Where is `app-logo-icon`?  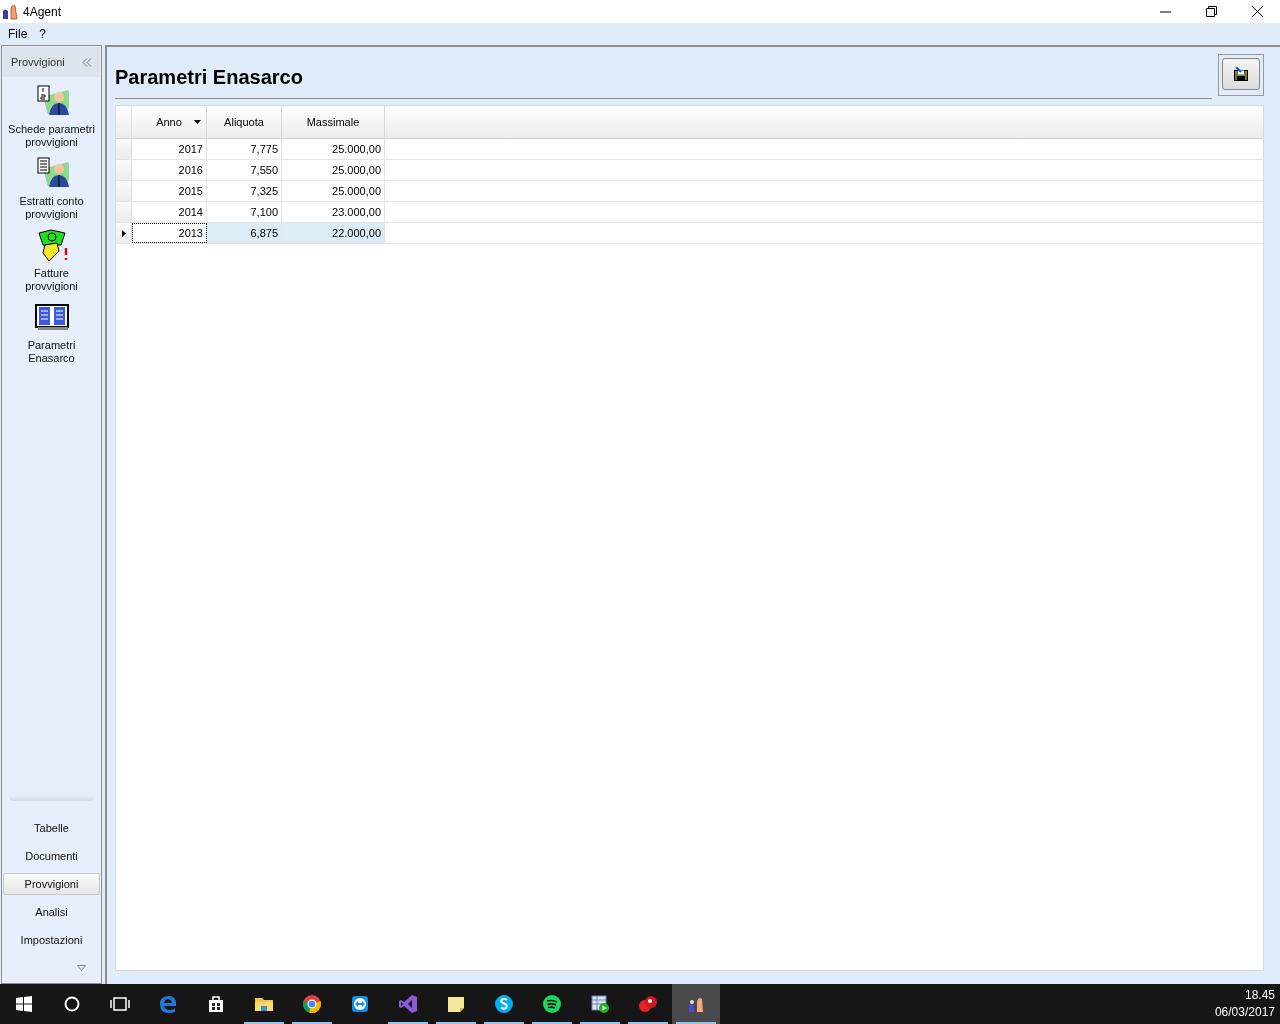 app-logo-icon is located at coordinates (10, 11).